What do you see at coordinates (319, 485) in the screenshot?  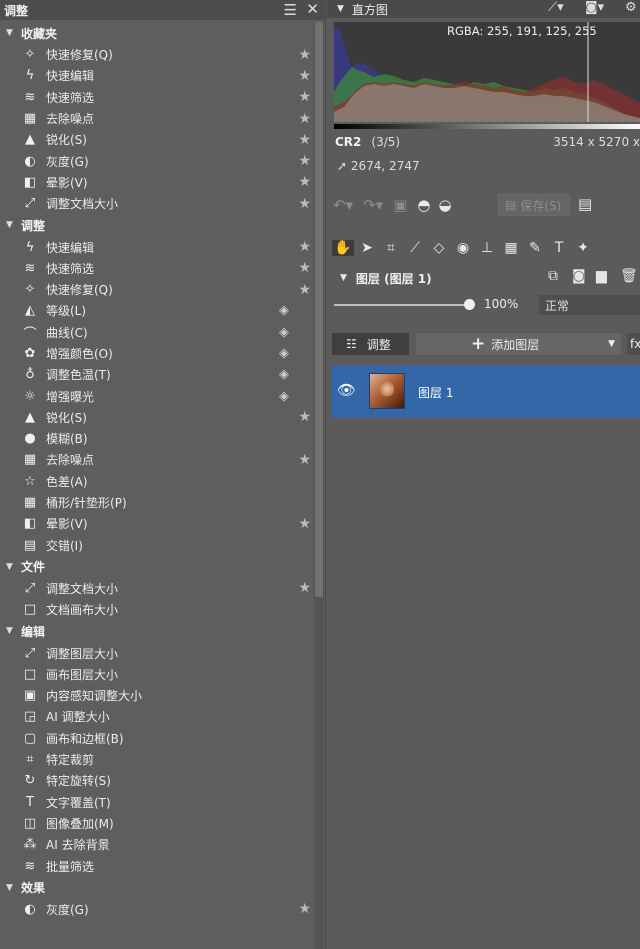 I see `scrollbar` at bounding box center [319, 485].